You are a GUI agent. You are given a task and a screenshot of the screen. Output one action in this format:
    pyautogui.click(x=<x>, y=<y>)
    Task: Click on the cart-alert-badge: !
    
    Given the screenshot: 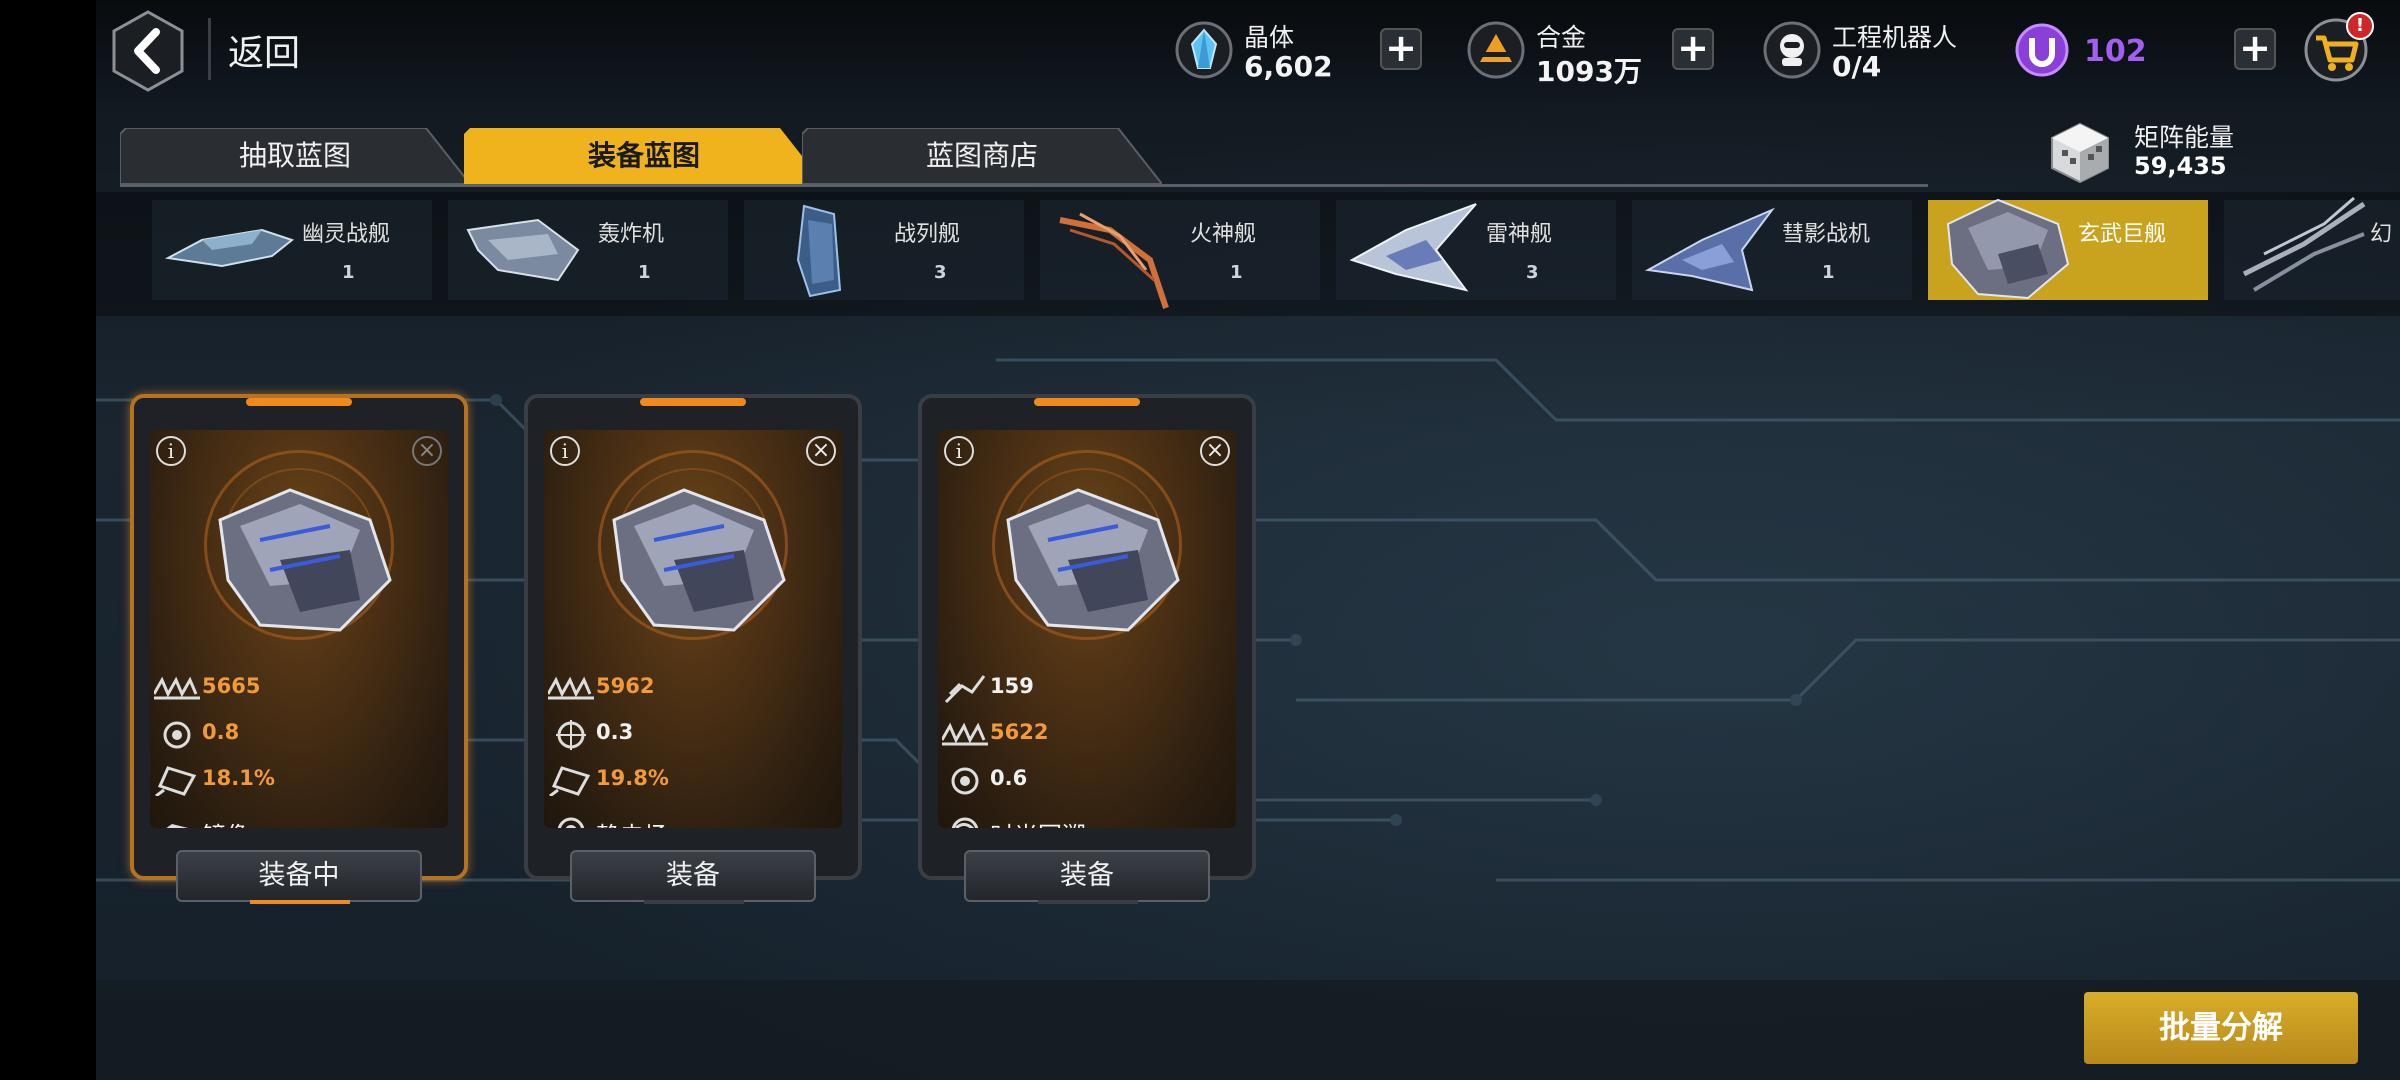 What is the action you would take?
    pyautogui.click(x=2360, y=26)
    